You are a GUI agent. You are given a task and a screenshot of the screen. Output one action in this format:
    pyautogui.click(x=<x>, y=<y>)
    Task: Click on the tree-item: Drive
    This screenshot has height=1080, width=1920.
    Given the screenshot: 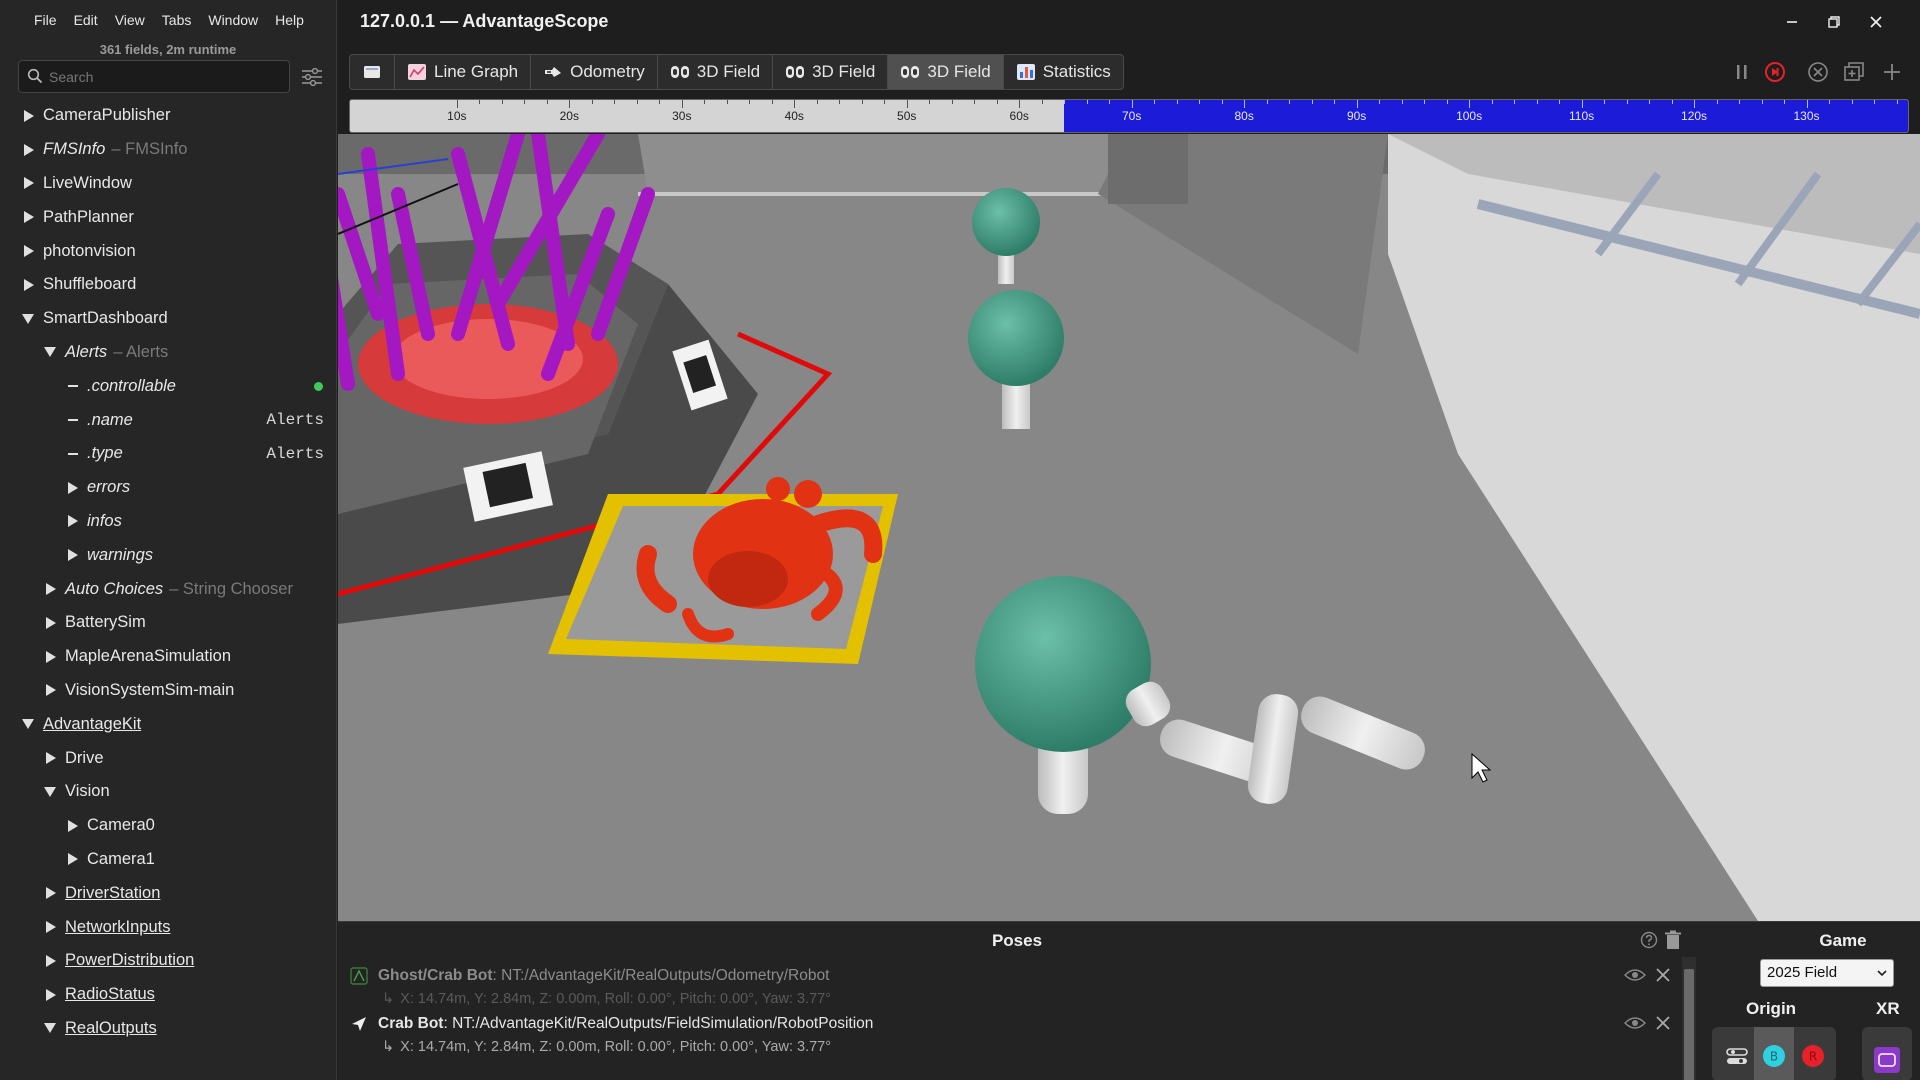 What is the action you would take?
    pyautogui.click(x=168, y=758)
    